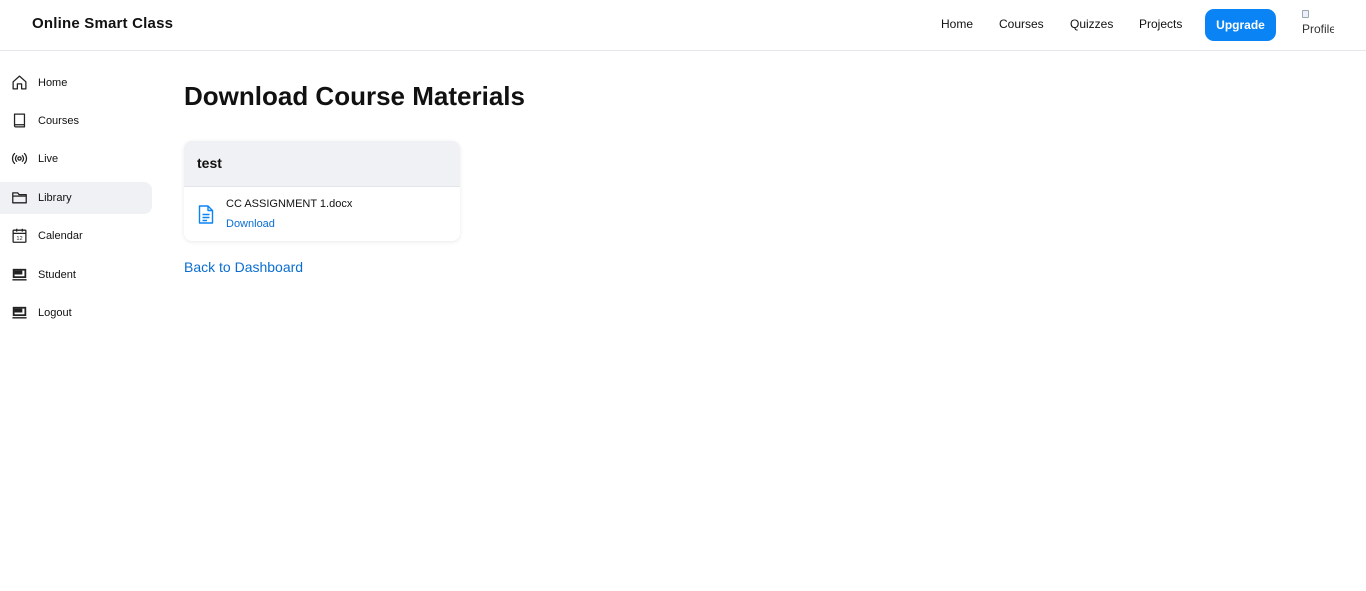 This screenshot has height=591, width=1366. Describe the element at coordinates (57, 275) in the screenshot. I see `sidebar-item-label: Student` at that location.